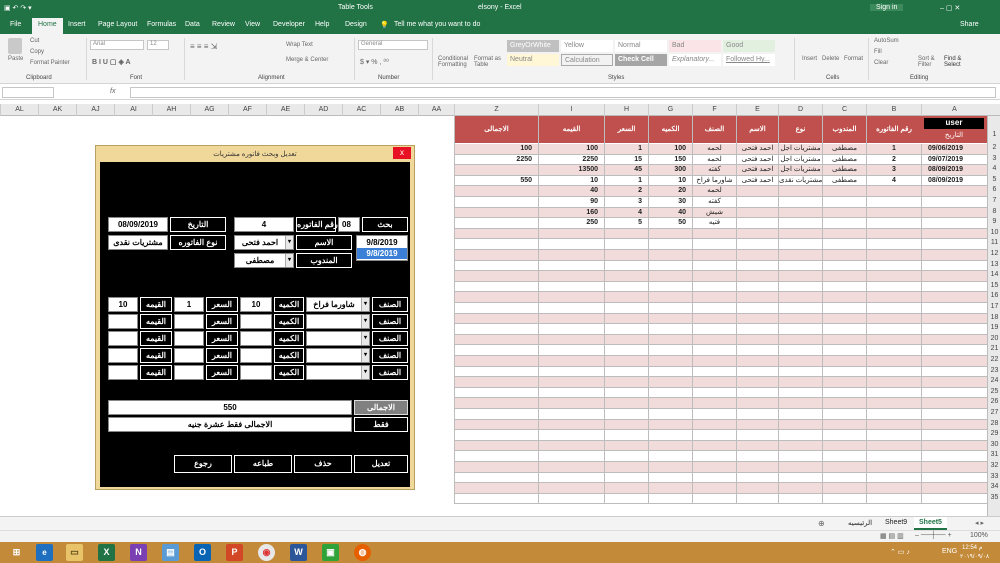 The width and height of the screenshot is (1000, 563). What do you see at coordinates (994, 456) in the screenshot?
I see `row-header: 31` at bounding box center [994, 456].